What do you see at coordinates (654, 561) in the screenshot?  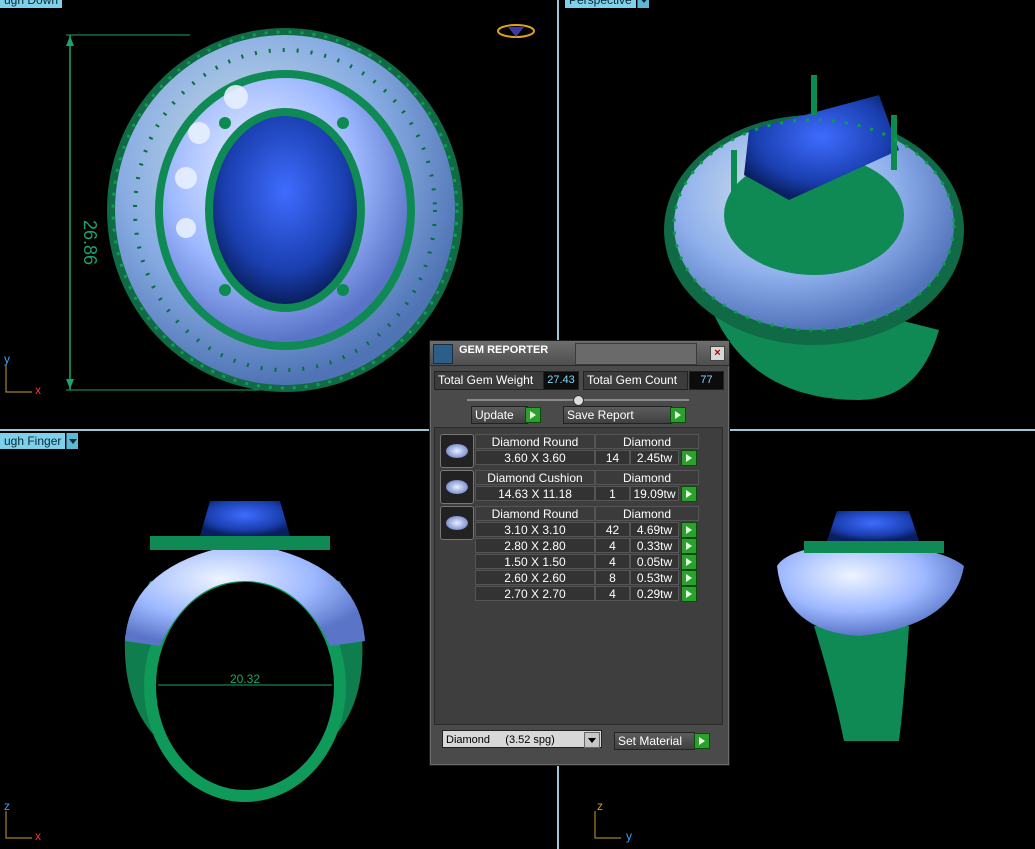 I see `gem-weight: 0.05tw` at bounding box center [654, 561].